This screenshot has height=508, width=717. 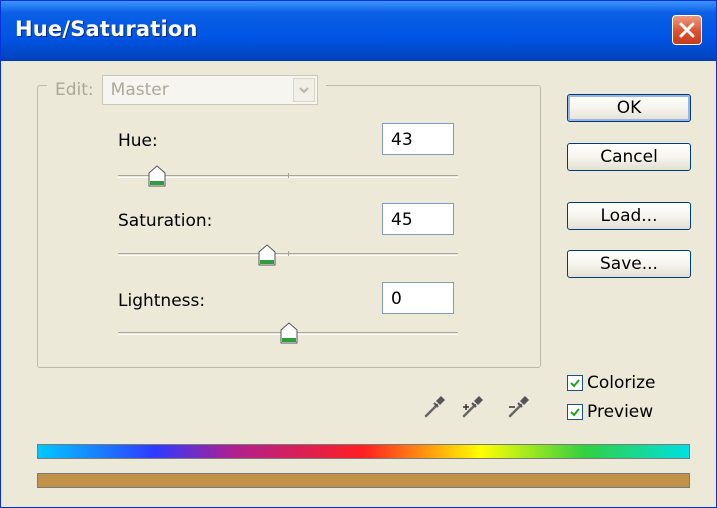 I want to click on lightness-input: 0, so click(x=418, y=298).